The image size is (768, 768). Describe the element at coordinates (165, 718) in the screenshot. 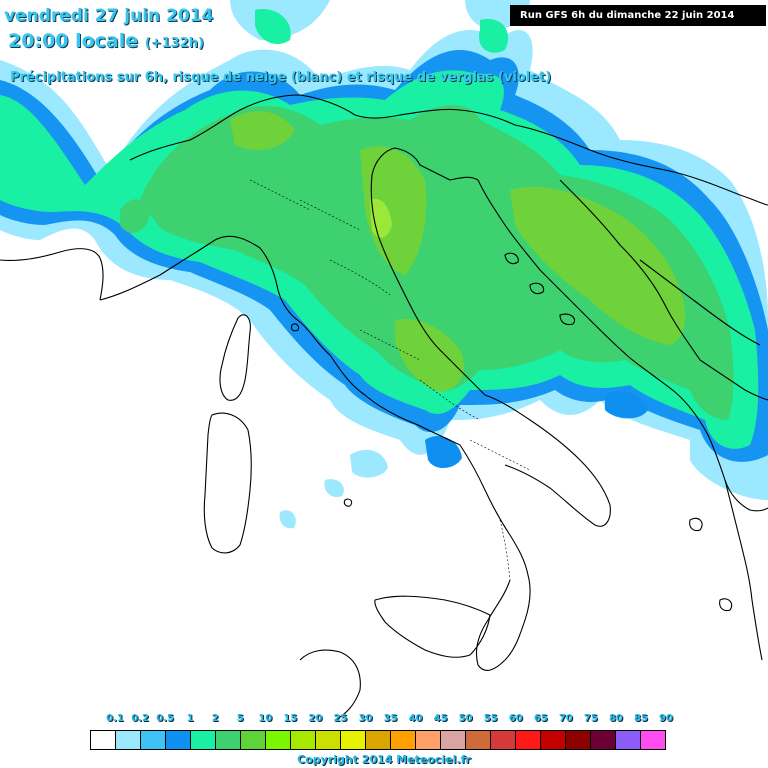

I see `legend-label: 0.5` at that location.